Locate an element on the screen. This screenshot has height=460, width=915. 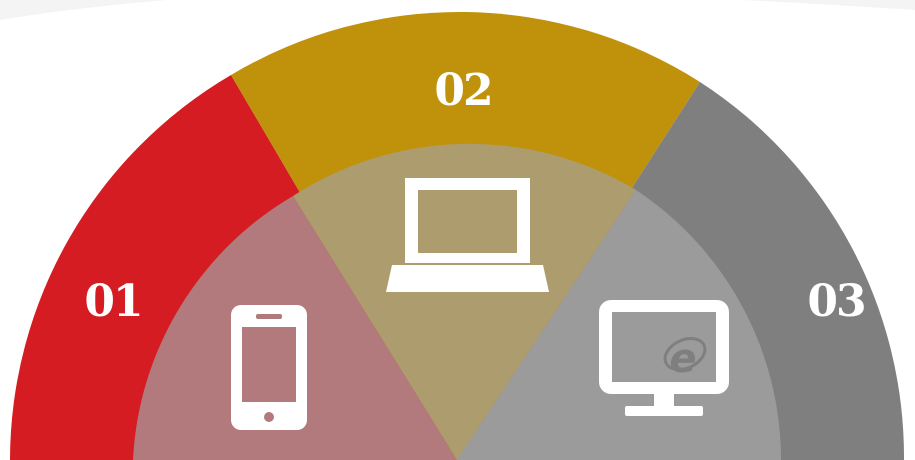
smartphone-icon is located at coordinates (269, 367).